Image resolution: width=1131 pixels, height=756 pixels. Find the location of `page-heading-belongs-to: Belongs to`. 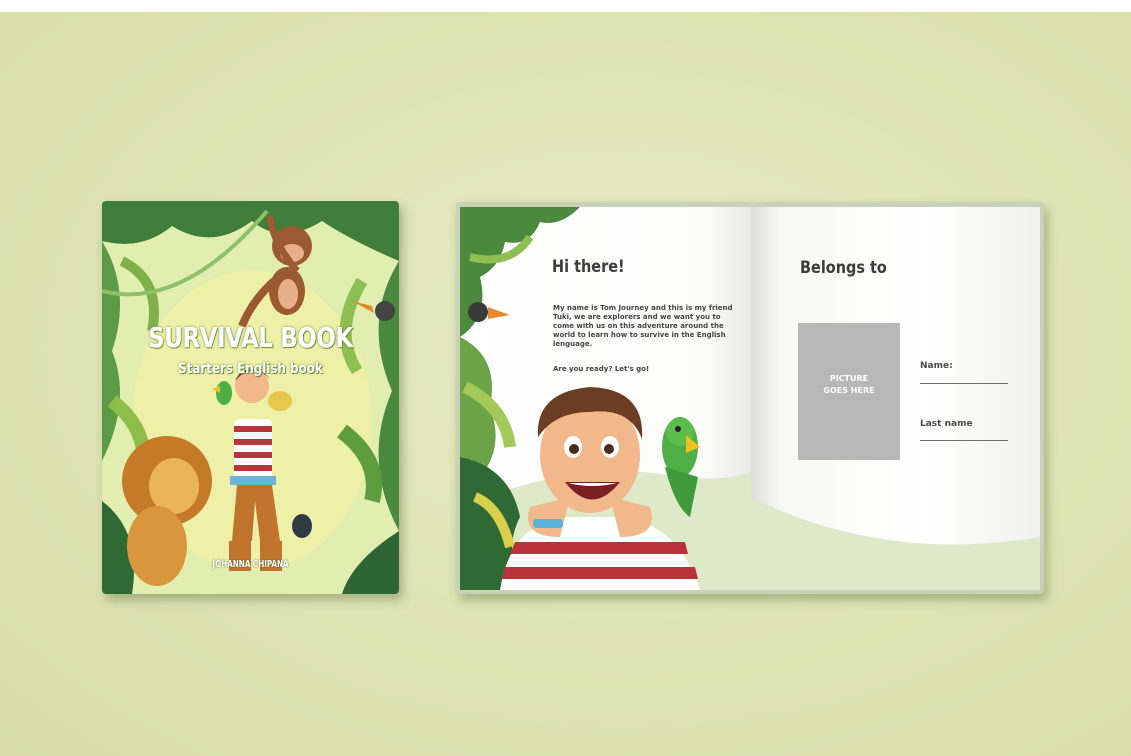

page-heading-belongs-to: Belongs to is located at coordinates (843, 268).